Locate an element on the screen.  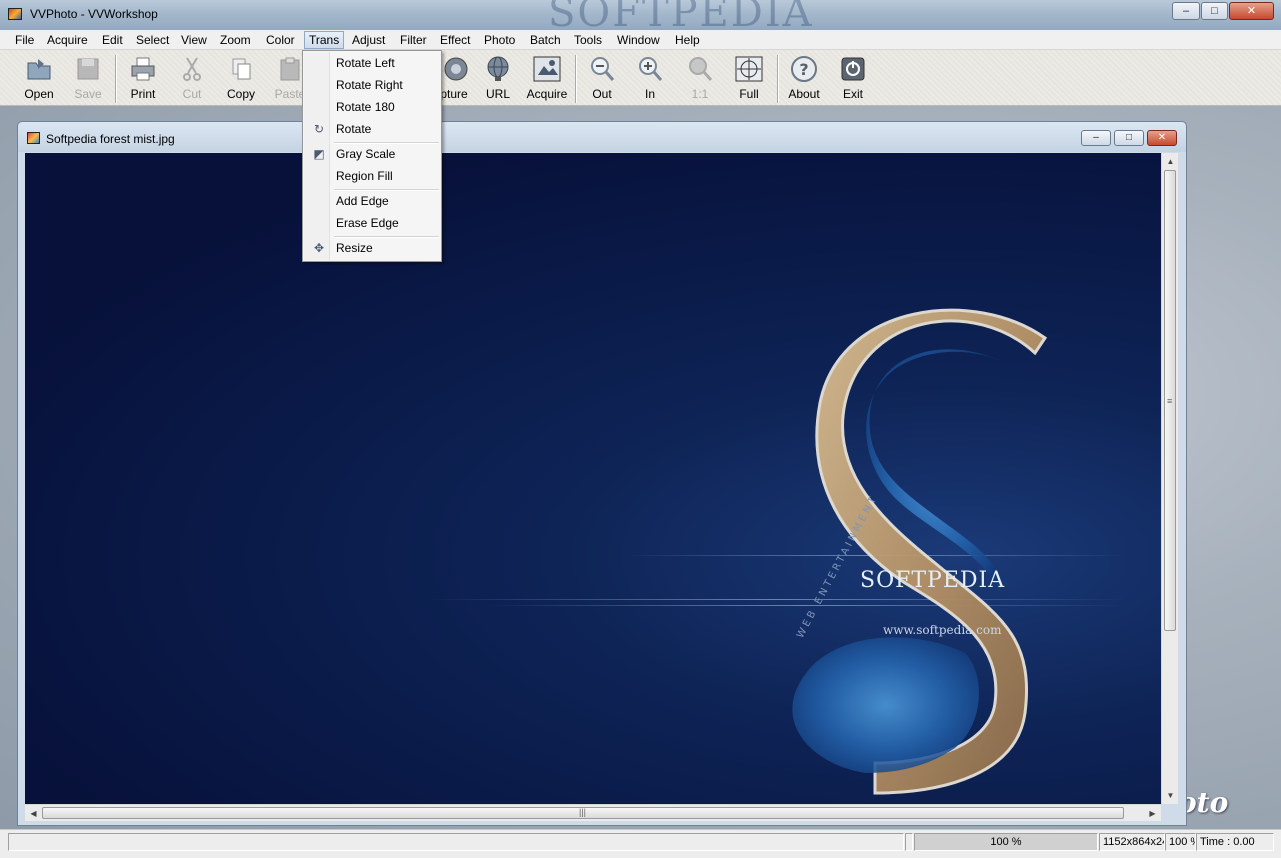
softpedia-url-text: www.softpedia.com is located at coordinates (942, 630).